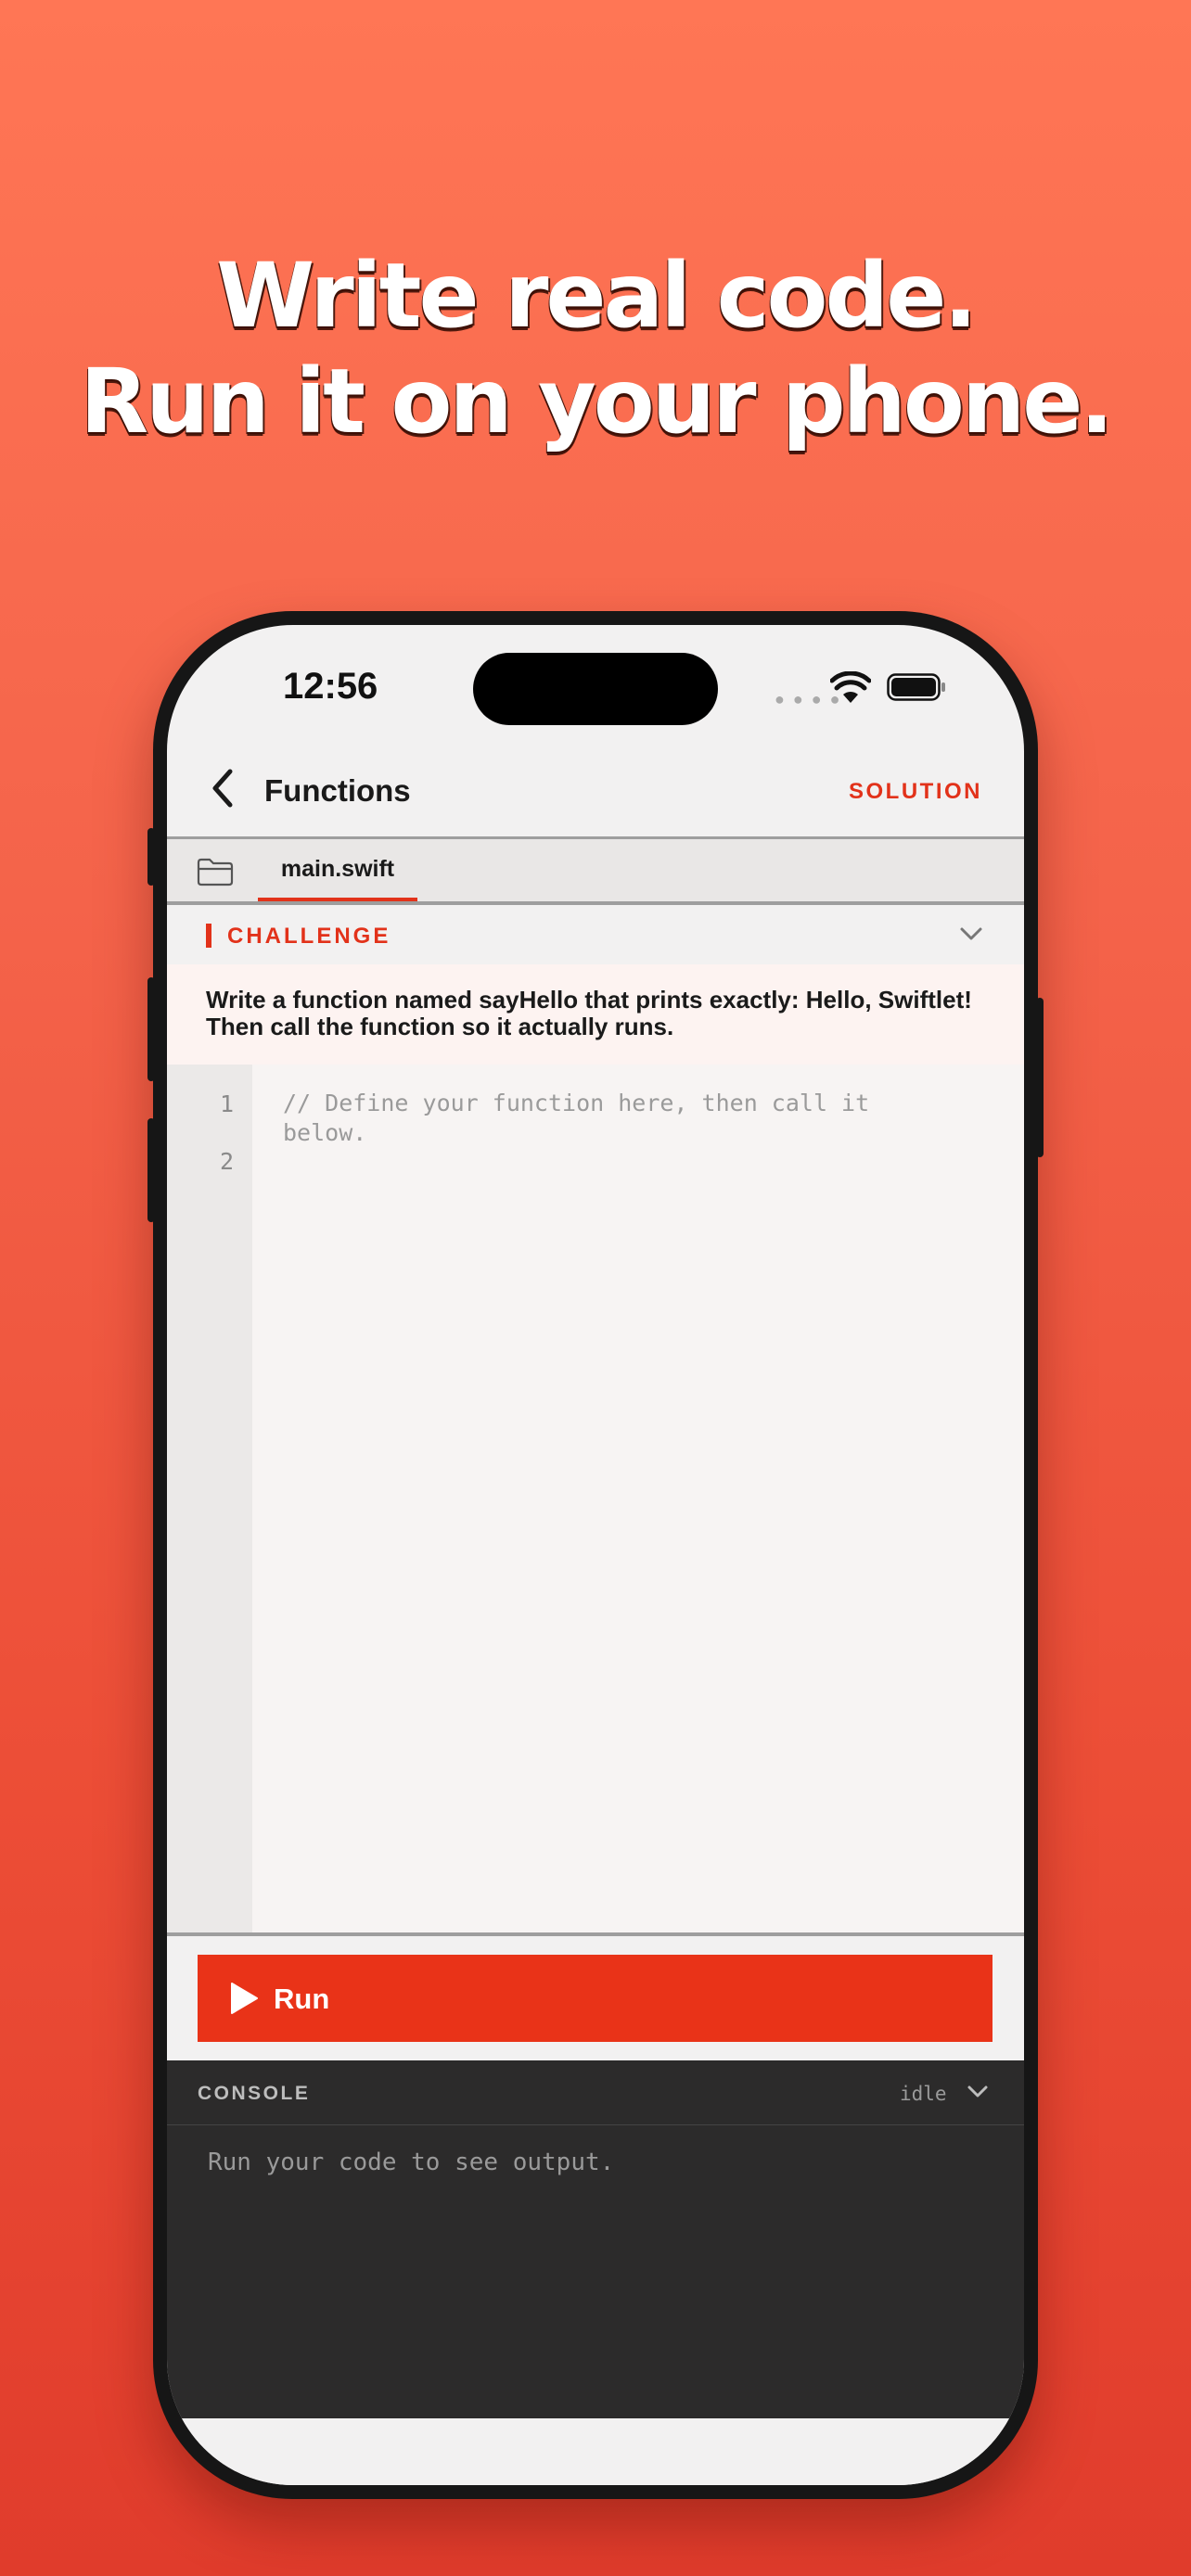 This screenshot has width=1191, height=2576. Describe the element at coordinates (337, 870) in the screenshot. I see `tab-main-swift: main.swift` at that location.